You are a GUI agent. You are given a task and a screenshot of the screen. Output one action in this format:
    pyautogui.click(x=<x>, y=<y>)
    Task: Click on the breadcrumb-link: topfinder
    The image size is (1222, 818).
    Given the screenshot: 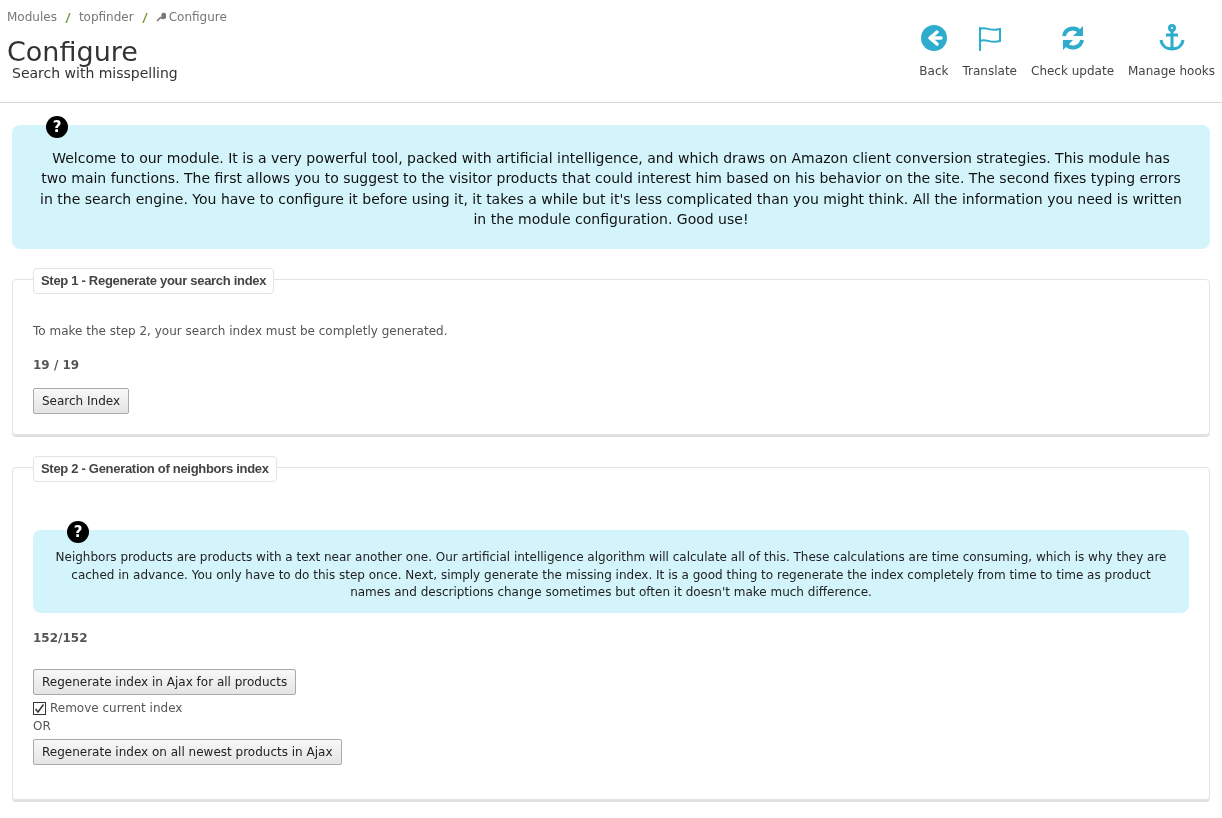 What is the action you would take?
    pyautogui.click(x=106, y=17)
    